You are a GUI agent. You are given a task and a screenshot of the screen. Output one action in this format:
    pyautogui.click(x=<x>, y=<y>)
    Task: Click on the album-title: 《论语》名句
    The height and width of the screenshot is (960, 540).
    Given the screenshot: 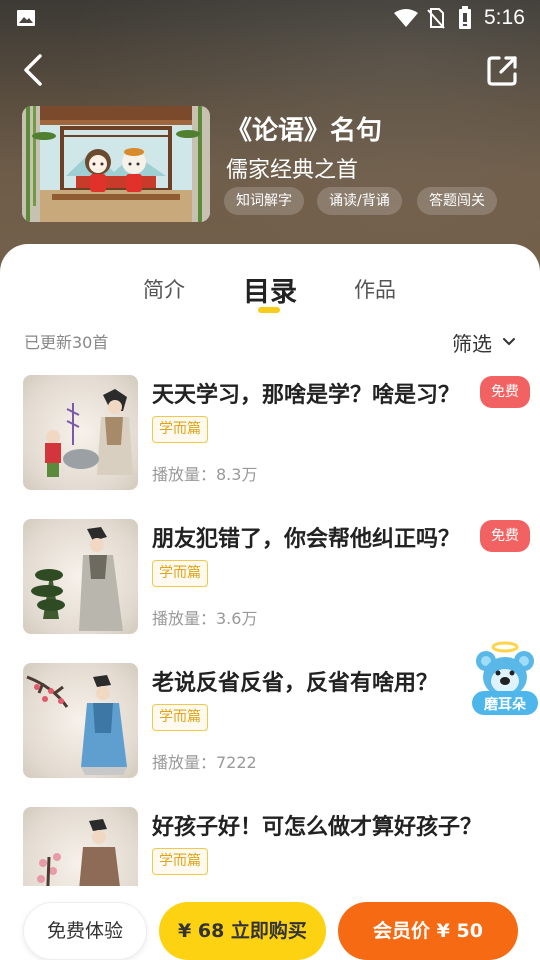 What is the action you would take?
    pyautogui.click(x=304, y=131)
    